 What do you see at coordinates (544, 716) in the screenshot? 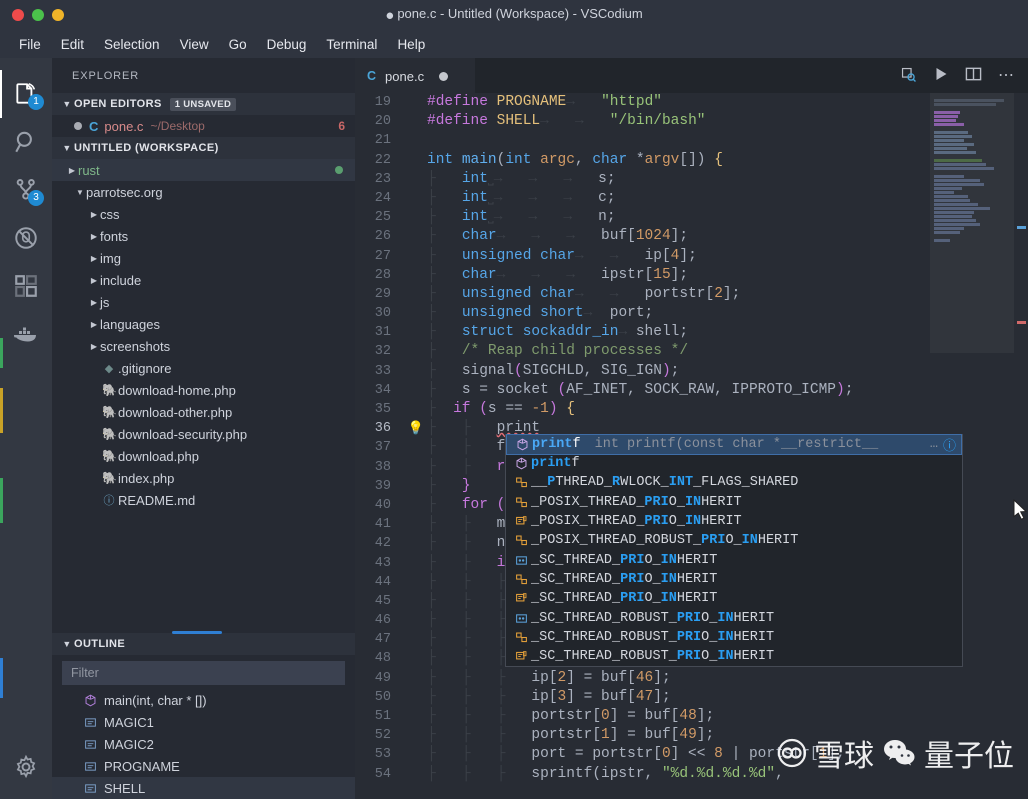
I see `code-line: 51 ├ ├ ├ portstr[0] = buf[48];` at bounding box center [544, 716].